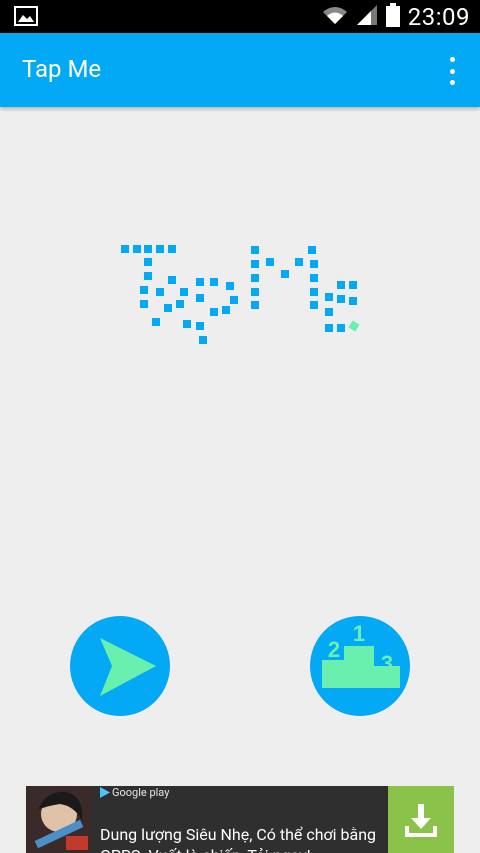  I want to click on podium-first-label: 1, so click(359, 633).